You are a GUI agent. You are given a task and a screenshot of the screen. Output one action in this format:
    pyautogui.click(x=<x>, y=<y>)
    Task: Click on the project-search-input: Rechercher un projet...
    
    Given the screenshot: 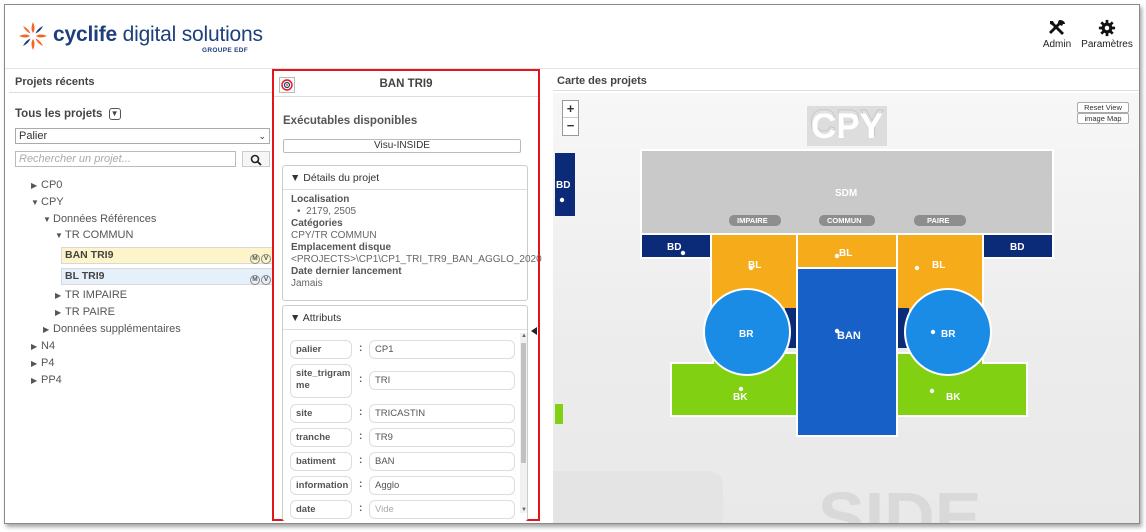 What is the action you would take?
    pyautogui.click(x=125, y=159)
    